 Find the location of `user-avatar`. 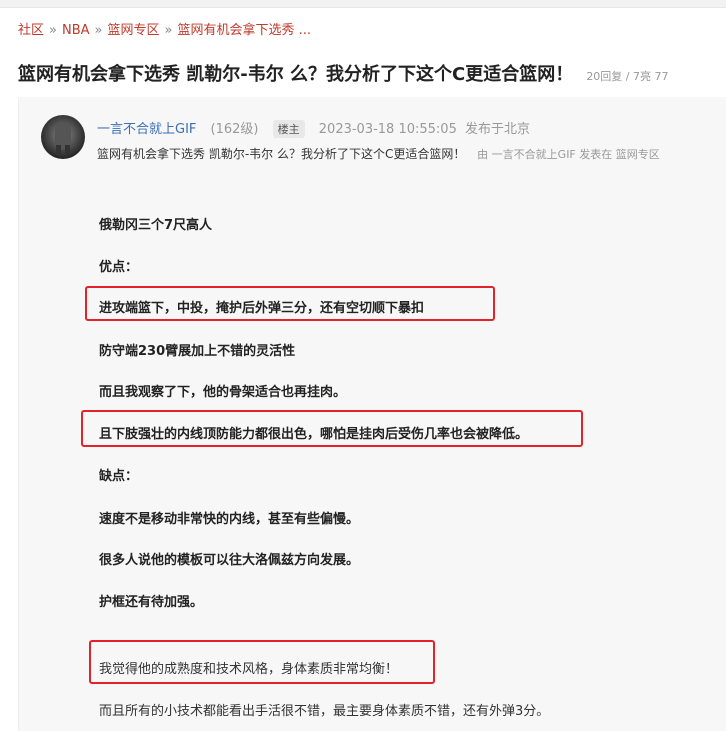

user-avatar is located at coordinates (63, 137).